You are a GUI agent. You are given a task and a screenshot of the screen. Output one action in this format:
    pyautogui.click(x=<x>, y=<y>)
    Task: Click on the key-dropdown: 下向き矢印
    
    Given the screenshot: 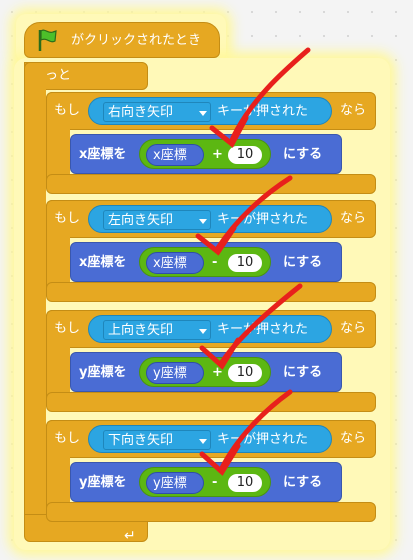 What is the action you would take?
    pyautogui.click(x=157, y=440)
    